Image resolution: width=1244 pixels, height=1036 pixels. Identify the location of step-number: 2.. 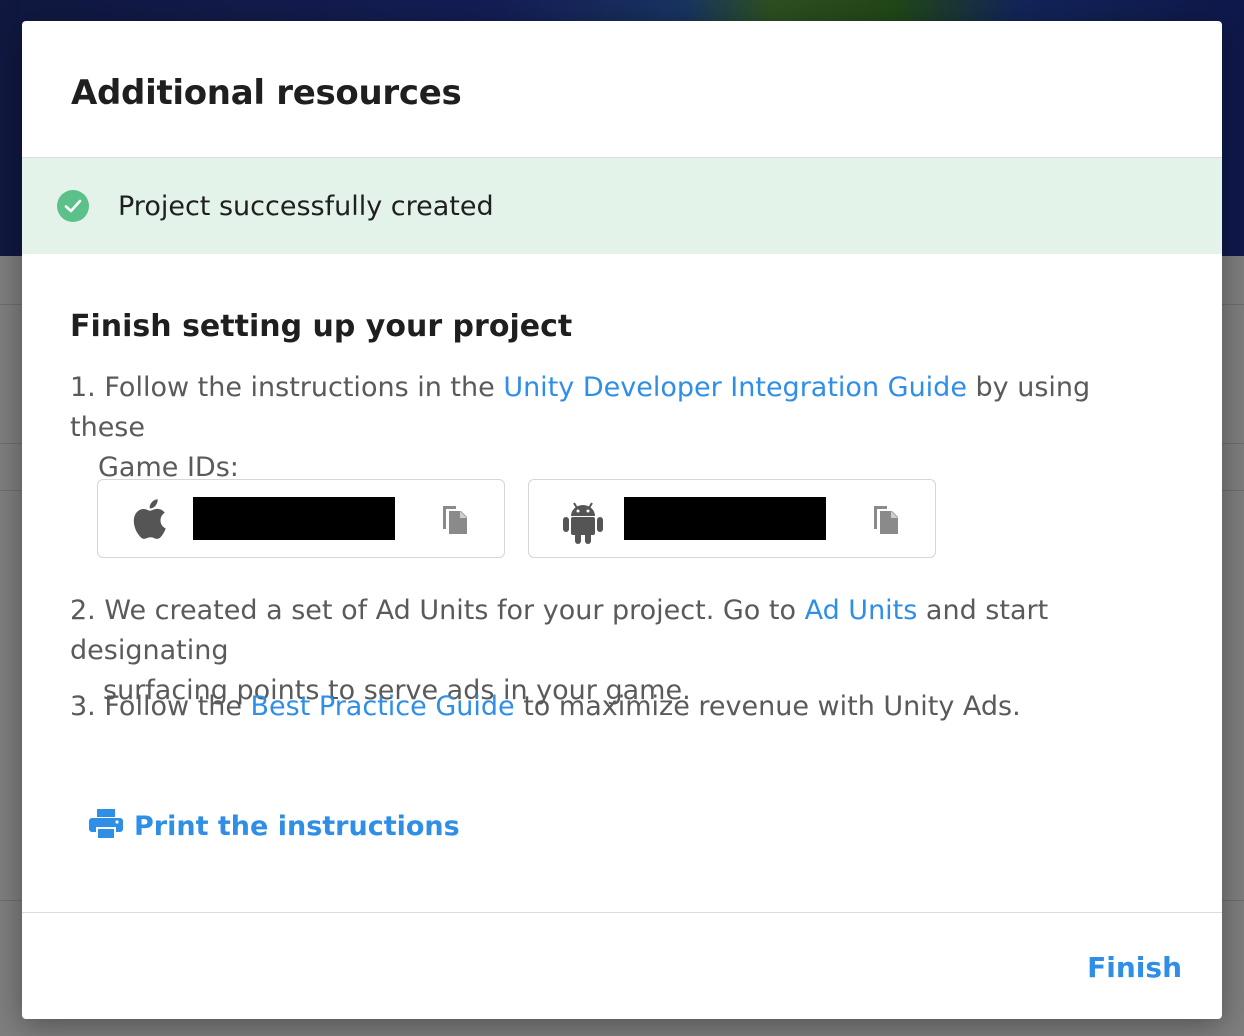
(83, 610).